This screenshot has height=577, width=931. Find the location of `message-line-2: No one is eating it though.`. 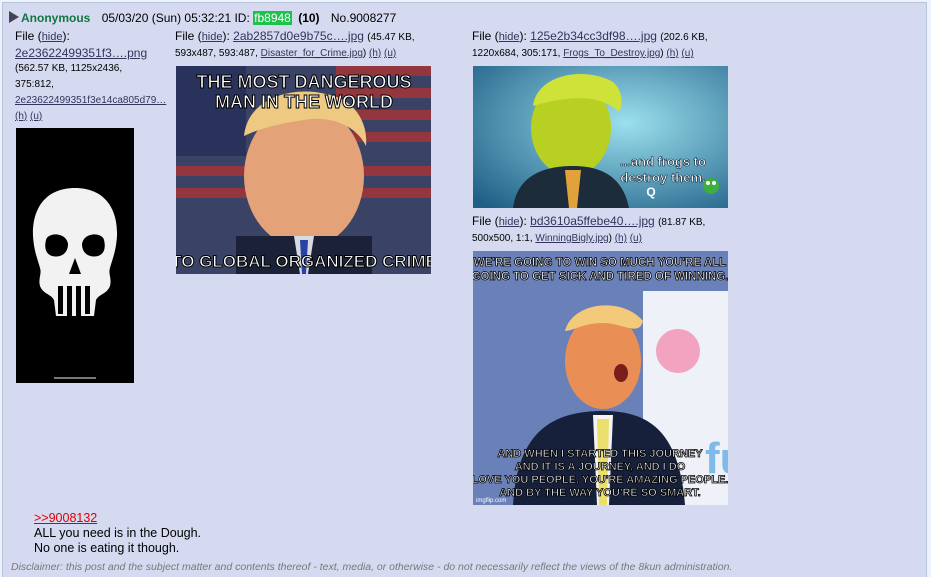

message-line-2: No one is eating it though. is located at coordinates (107, 548).